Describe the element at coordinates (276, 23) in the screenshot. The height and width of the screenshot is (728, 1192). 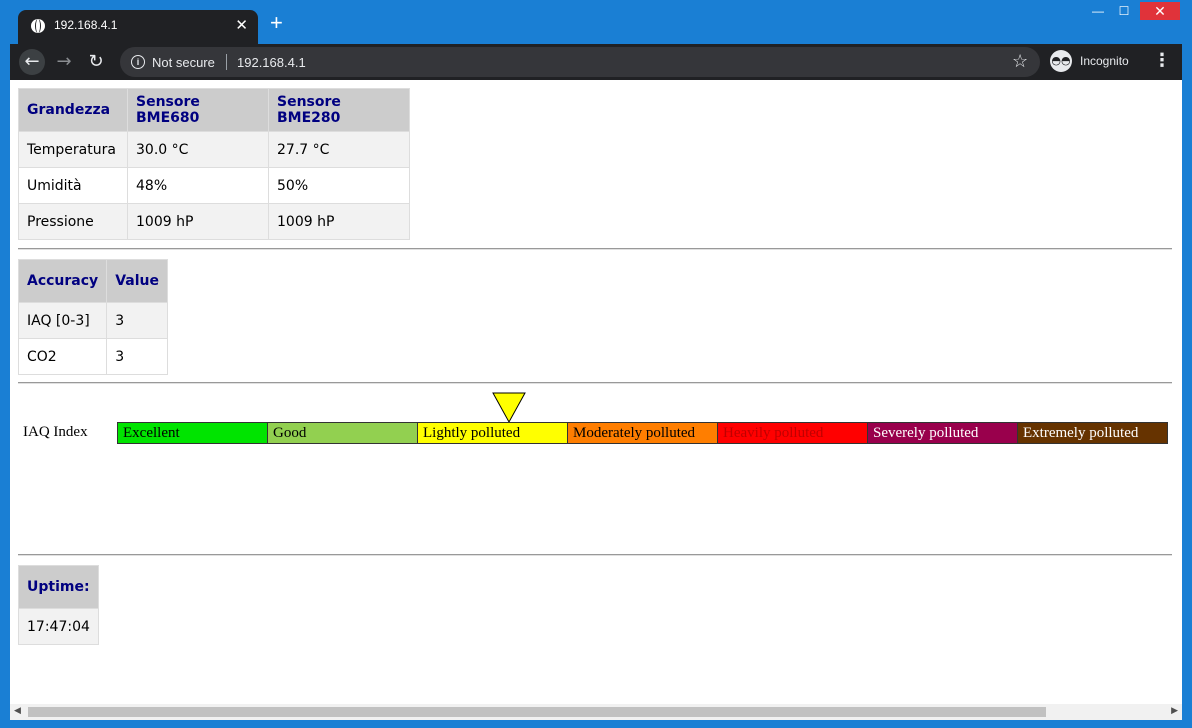
I see `new-tab-button: +` at that location.